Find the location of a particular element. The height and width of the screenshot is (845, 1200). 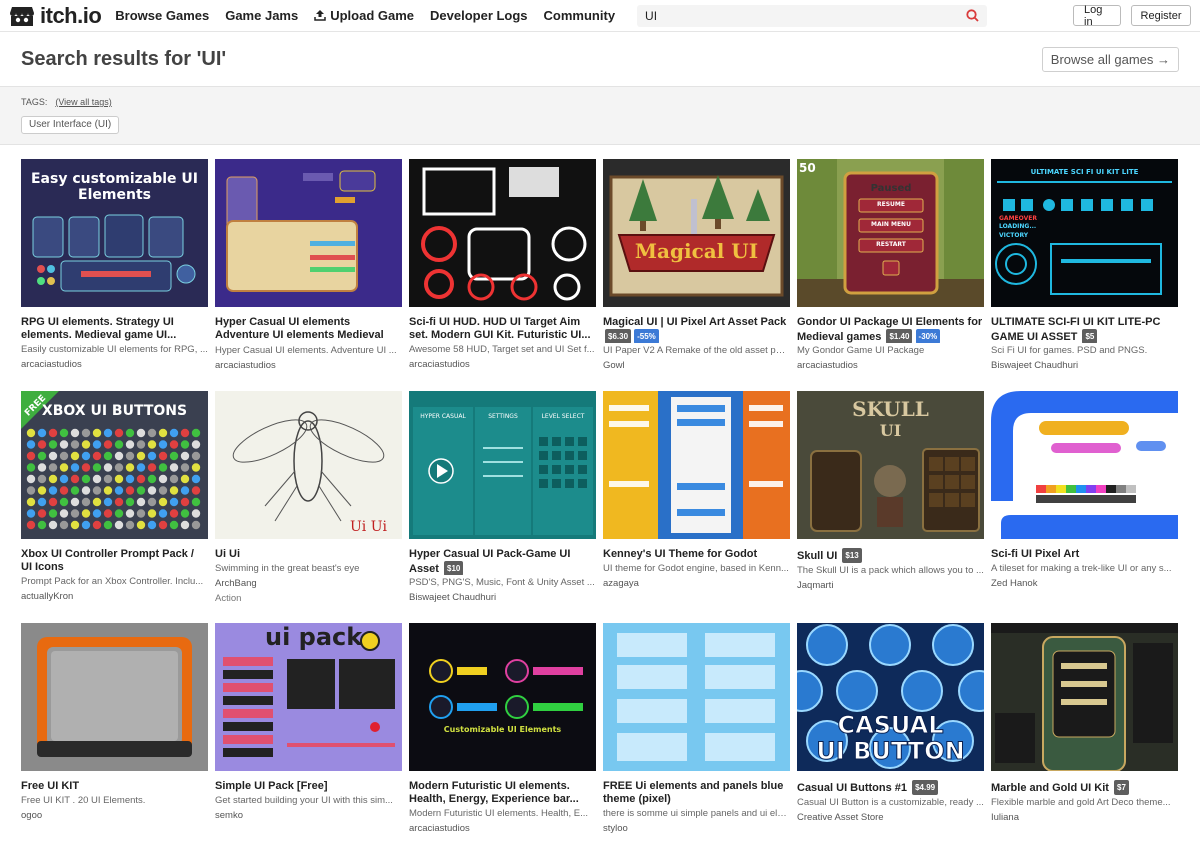

auth-buttons: Log in Register is located at coordinates (1132, 16).